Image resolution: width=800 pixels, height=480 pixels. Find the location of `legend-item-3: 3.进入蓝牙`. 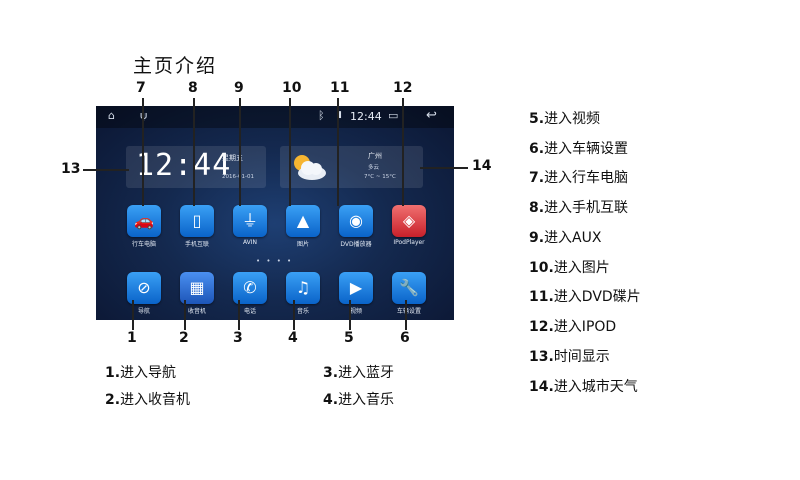

legend-item-3: 3.进入蓝牙 is located at coordinates (359, 373).